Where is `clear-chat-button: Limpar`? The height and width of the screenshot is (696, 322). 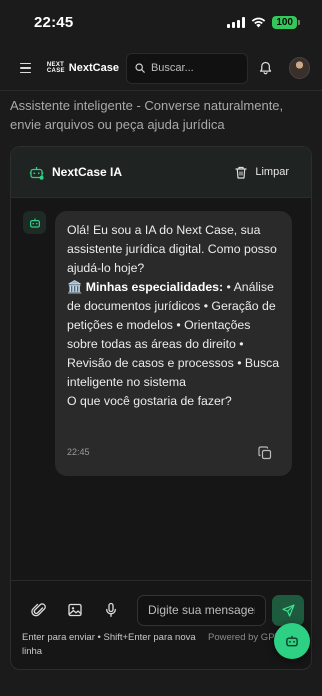
clear-chat-button: Limpar is located at coordinates (262, 172).